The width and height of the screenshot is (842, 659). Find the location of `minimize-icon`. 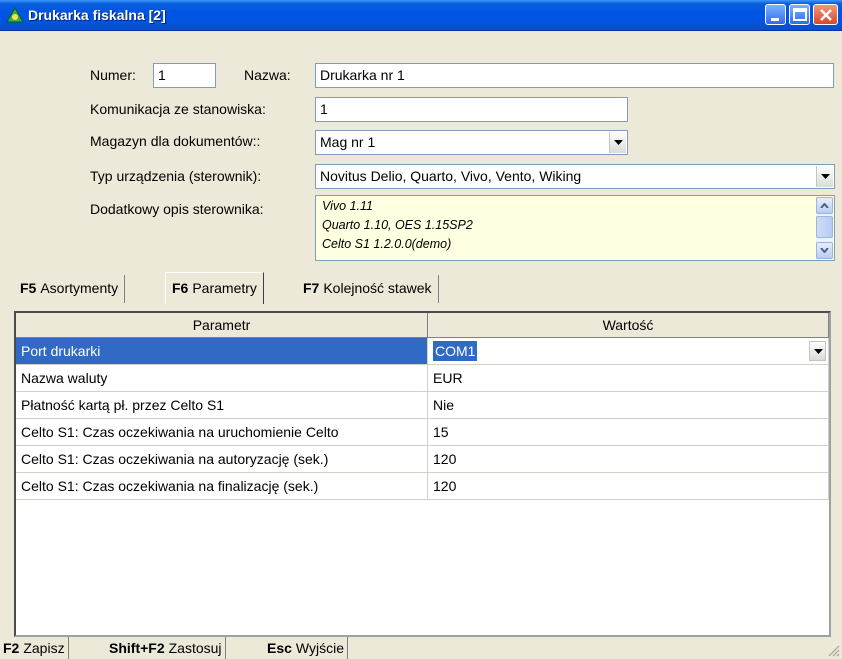

minimize-icon is located at coordinates (775, 19).